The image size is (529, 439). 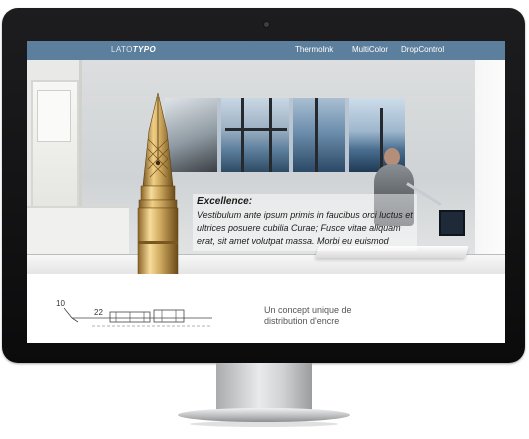 I want to click on technical-drawing: 10 22, so click(x=134, y=313).